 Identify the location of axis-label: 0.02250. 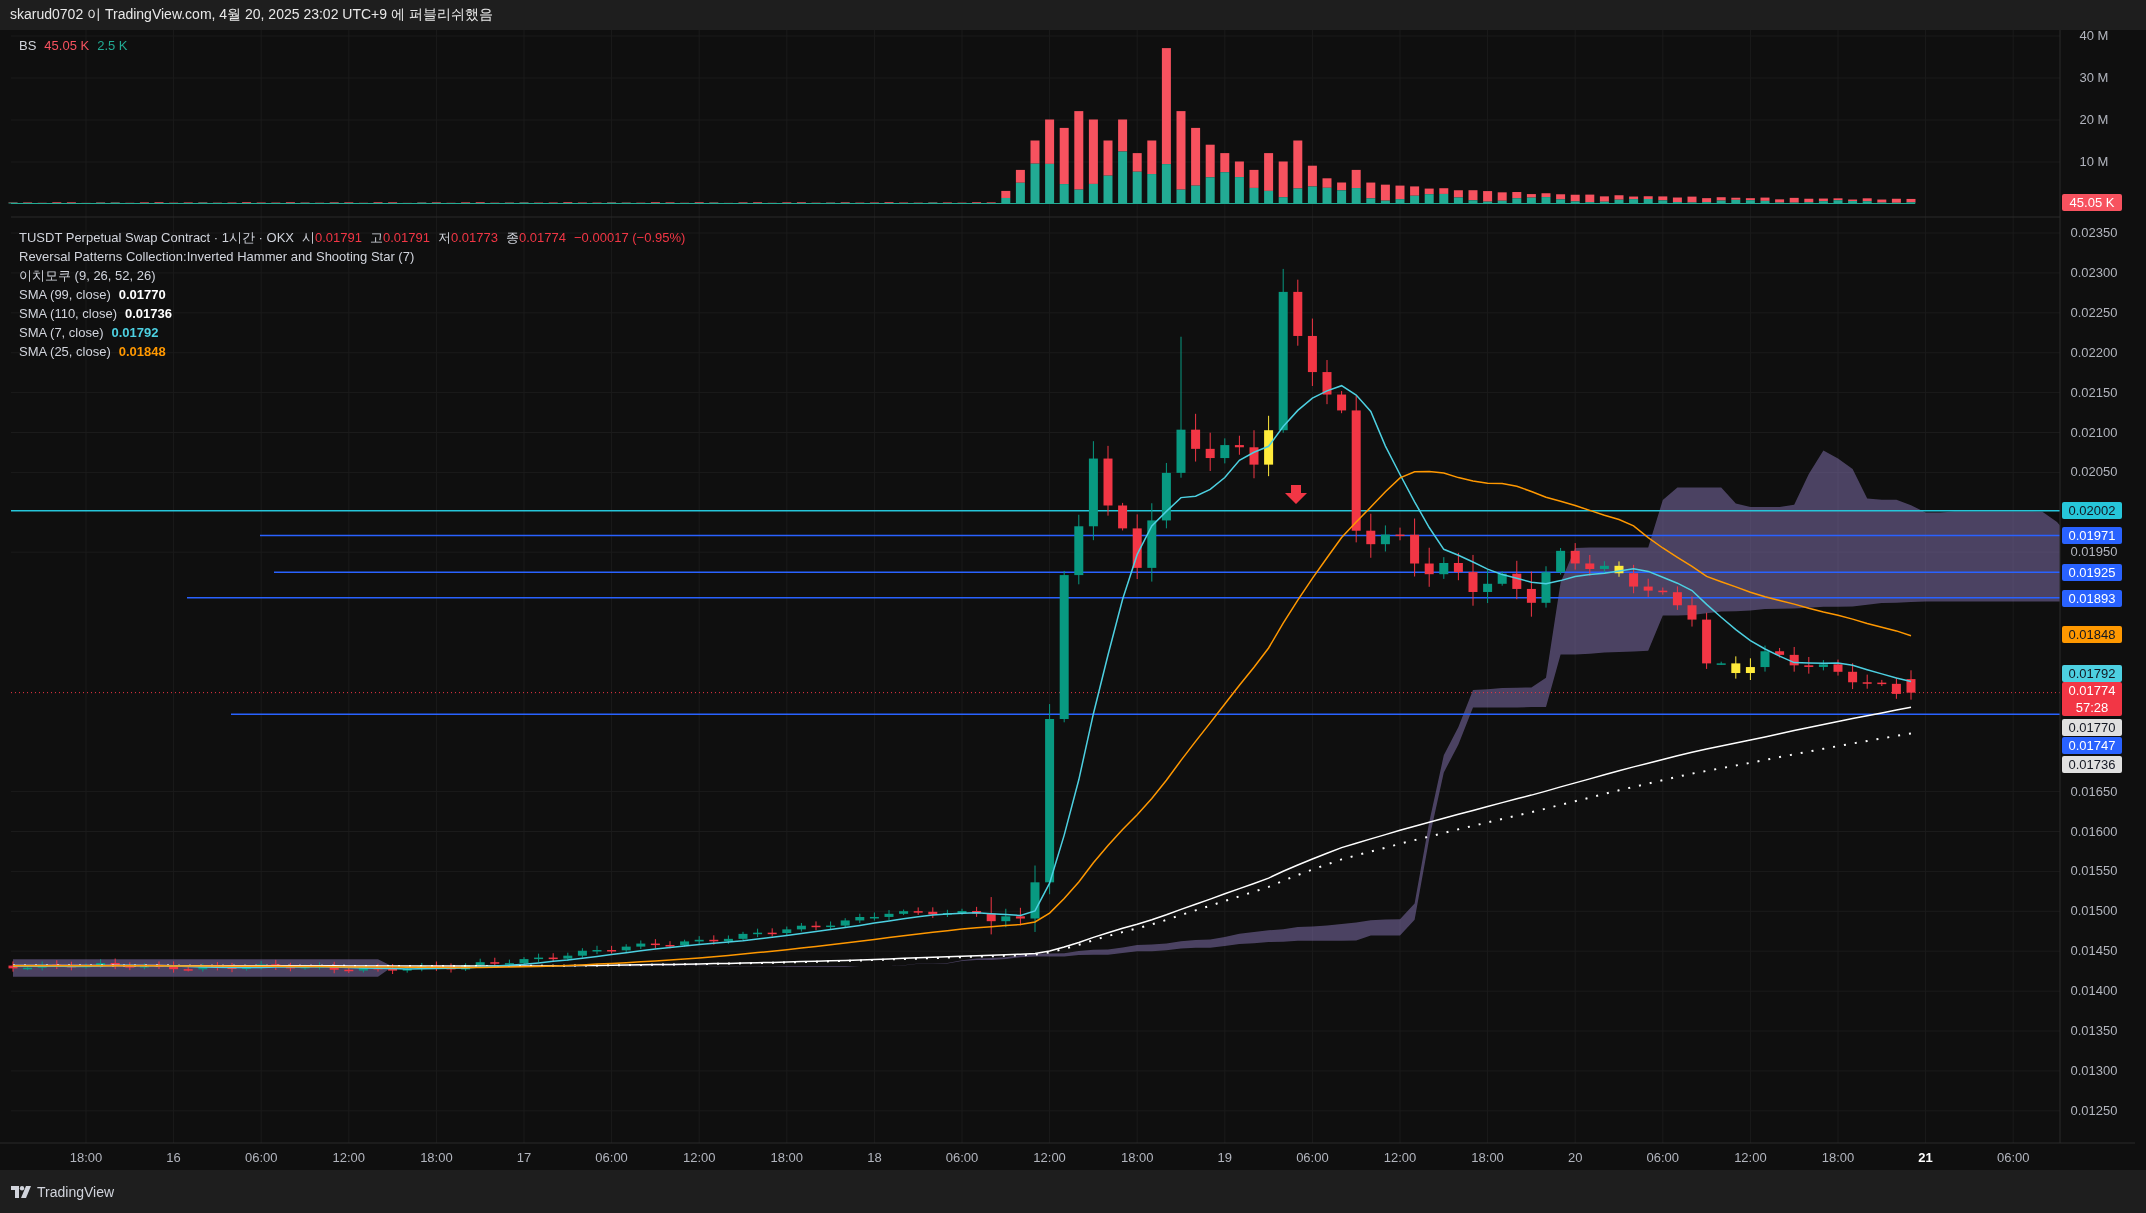
(2094, 312).